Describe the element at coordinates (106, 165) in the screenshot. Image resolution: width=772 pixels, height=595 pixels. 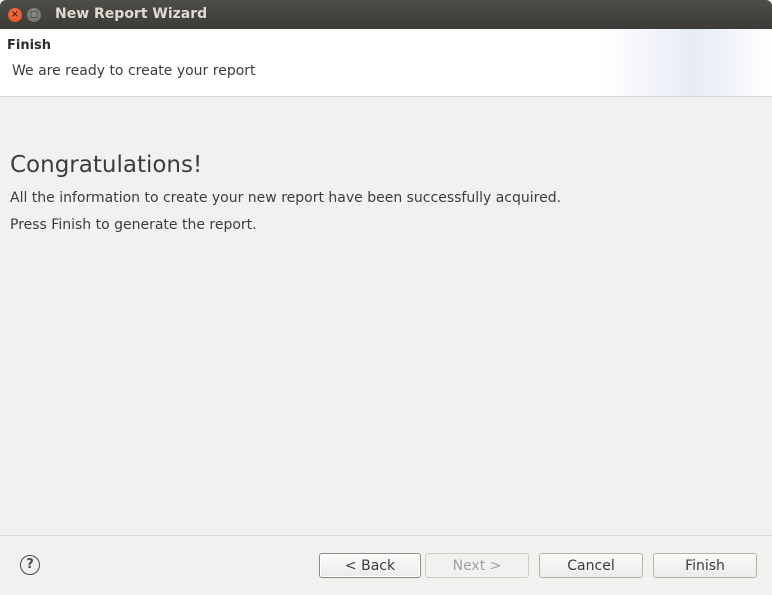
I see `congratulations-heading: Congratulations!` at that location.